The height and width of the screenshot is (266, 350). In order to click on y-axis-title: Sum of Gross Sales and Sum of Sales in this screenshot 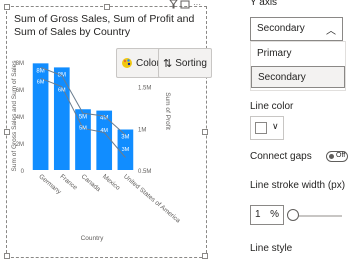, I will do `click(14, 116)`.